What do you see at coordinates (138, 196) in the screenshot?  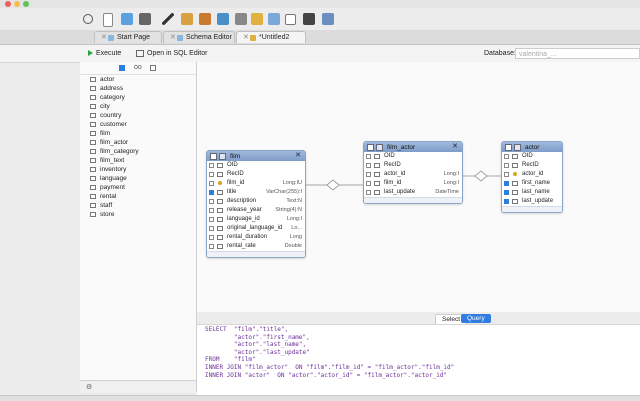 I see `sidebar-table-item: rental` at bounding box center [138, 196].